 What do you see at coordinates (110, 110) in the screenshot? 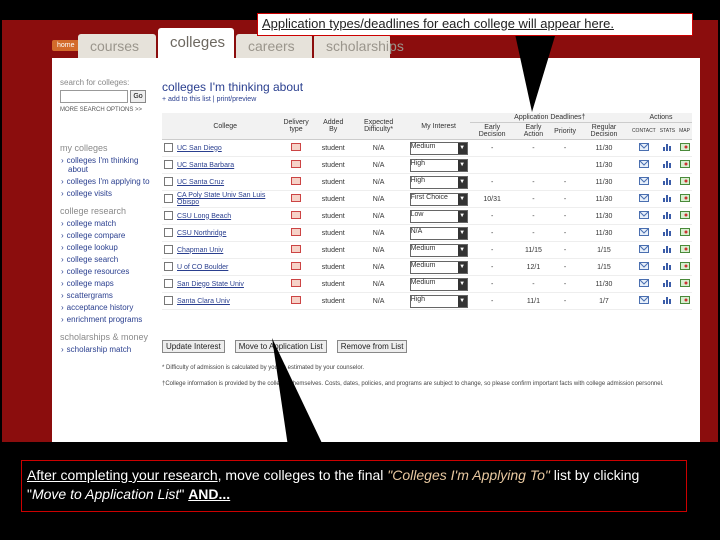
I see `more-search-options-link: MORE SEARCH OPTIONS >>` at bounding box center [110, 110].